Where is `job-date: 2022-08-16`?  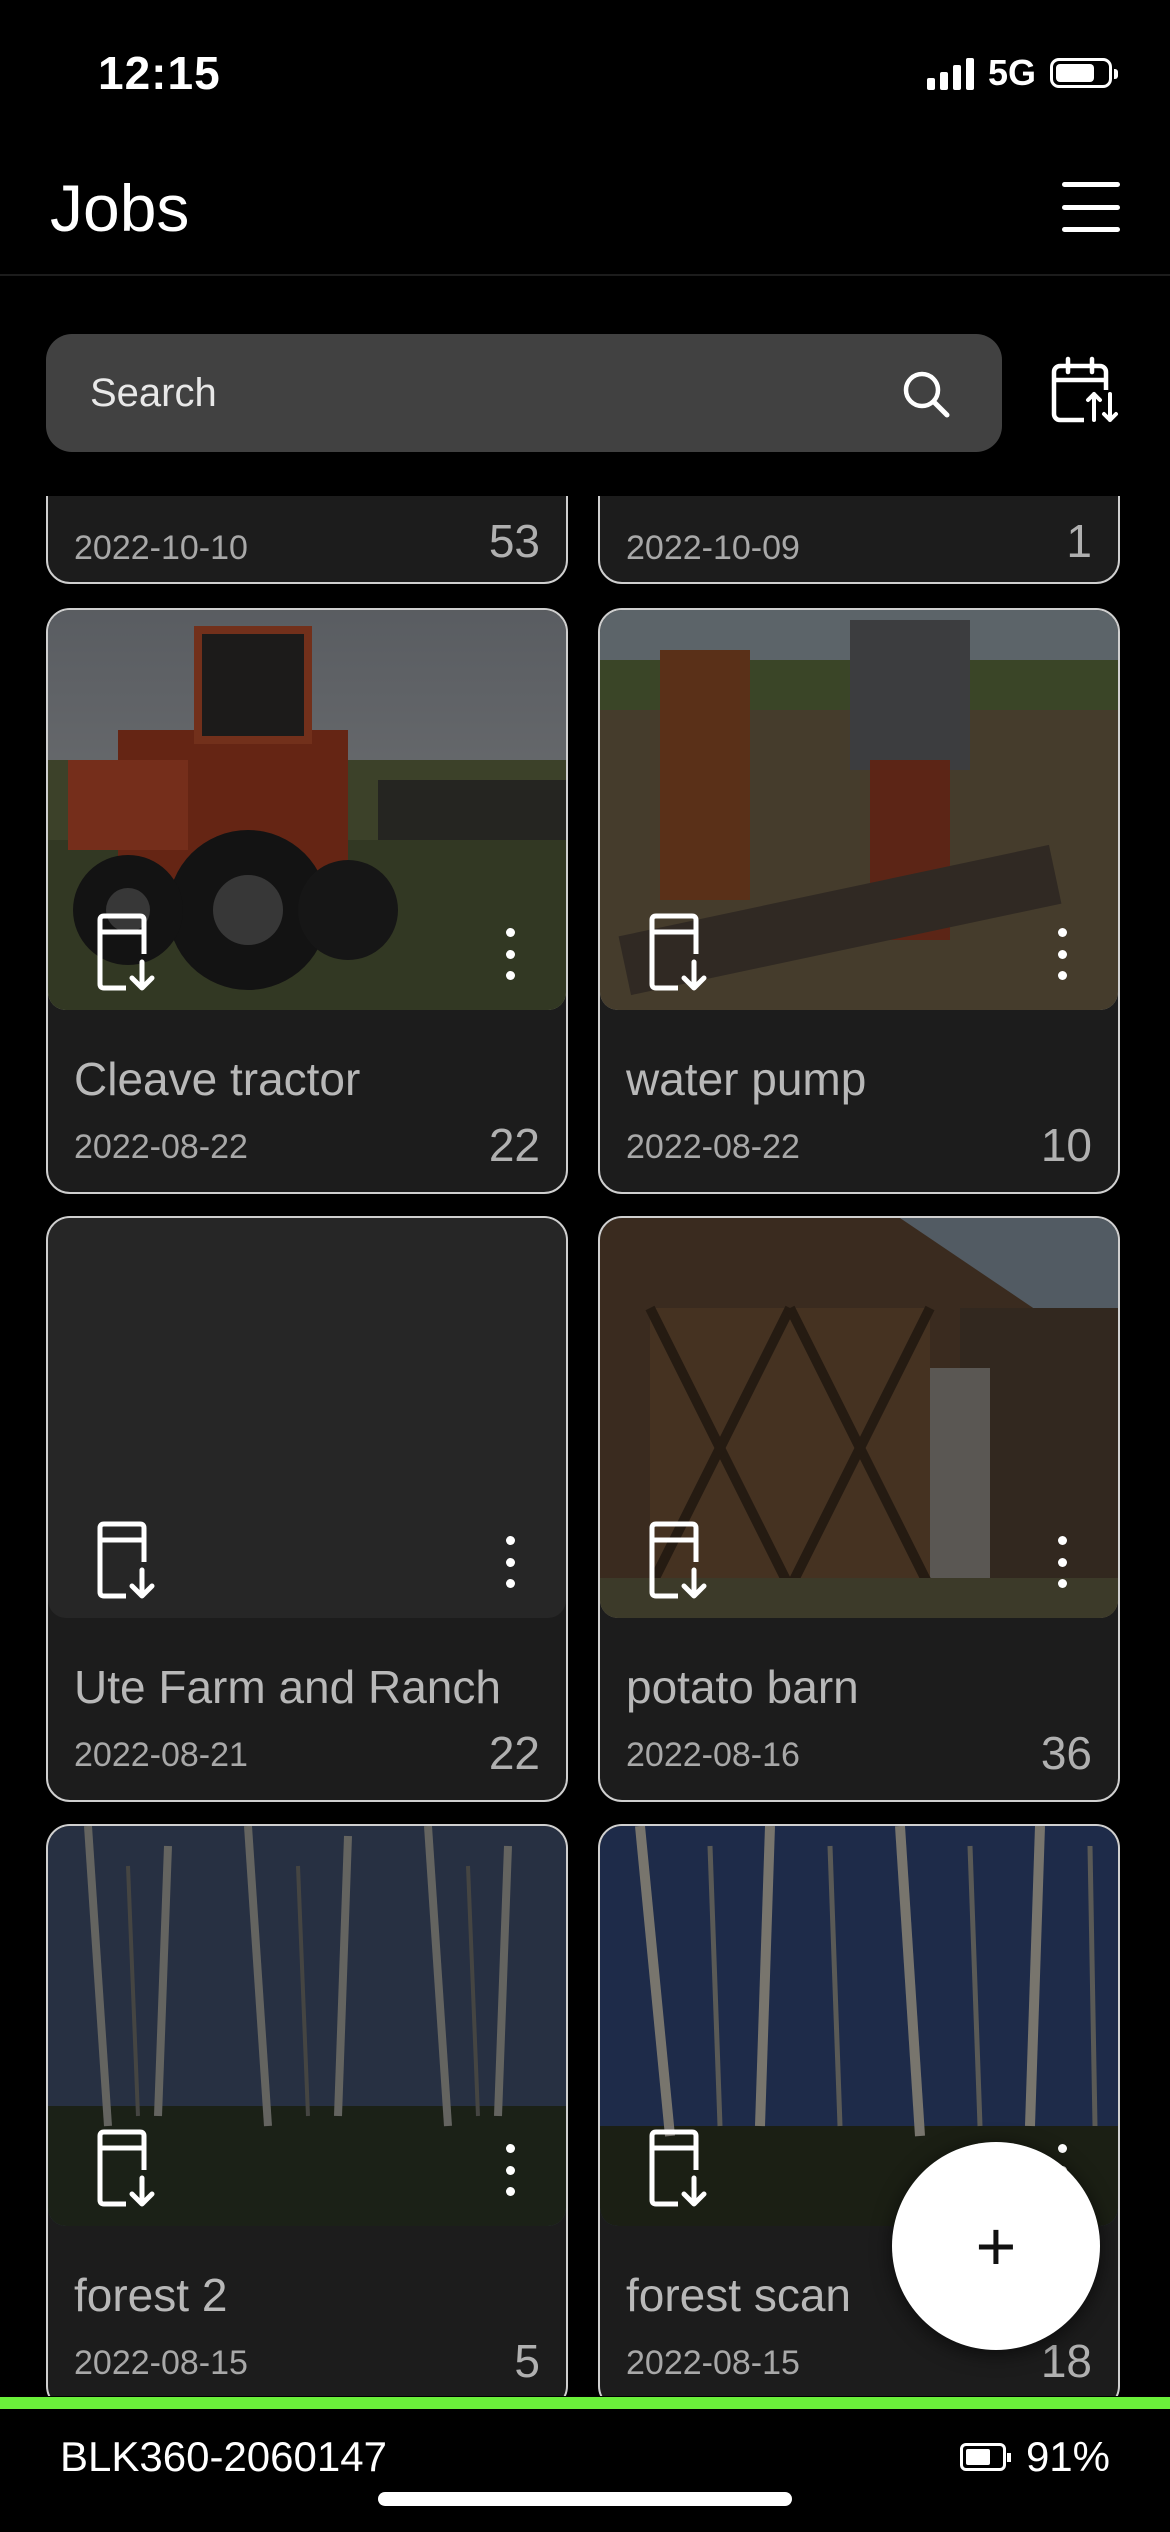
job-date: 2022-08-16 is located at coordinates (713, 1755).